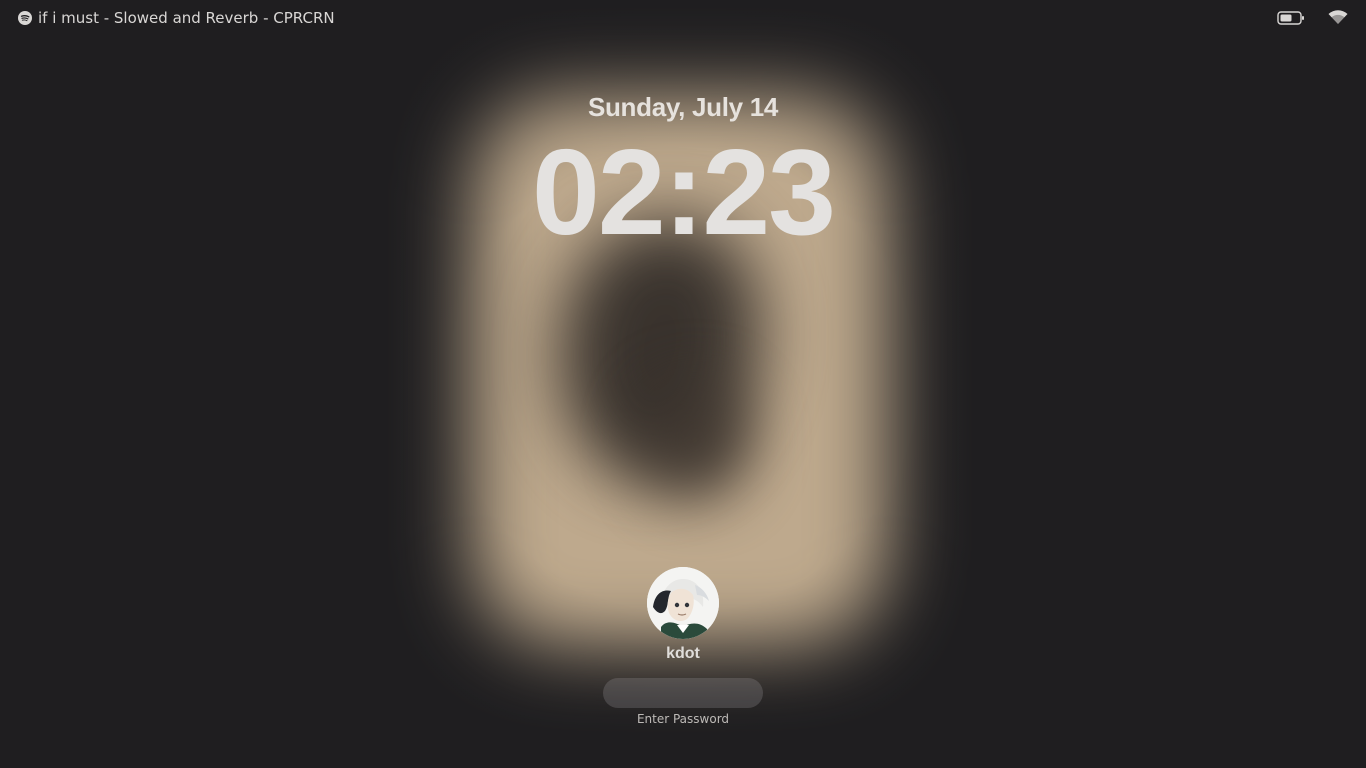 This screenshot has width=1366, height=768. I want to click on avatar, so click(683, 603).